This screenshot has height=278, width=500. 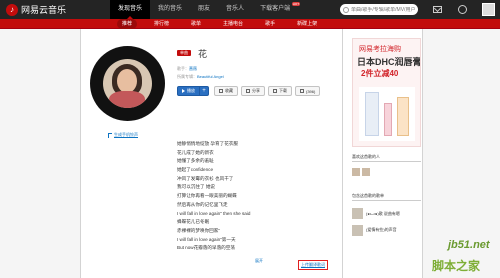 What do you see at coordinates (256, 90) in the screenshot?
I see `share-label: 分享` at bounding box center [256, 90].